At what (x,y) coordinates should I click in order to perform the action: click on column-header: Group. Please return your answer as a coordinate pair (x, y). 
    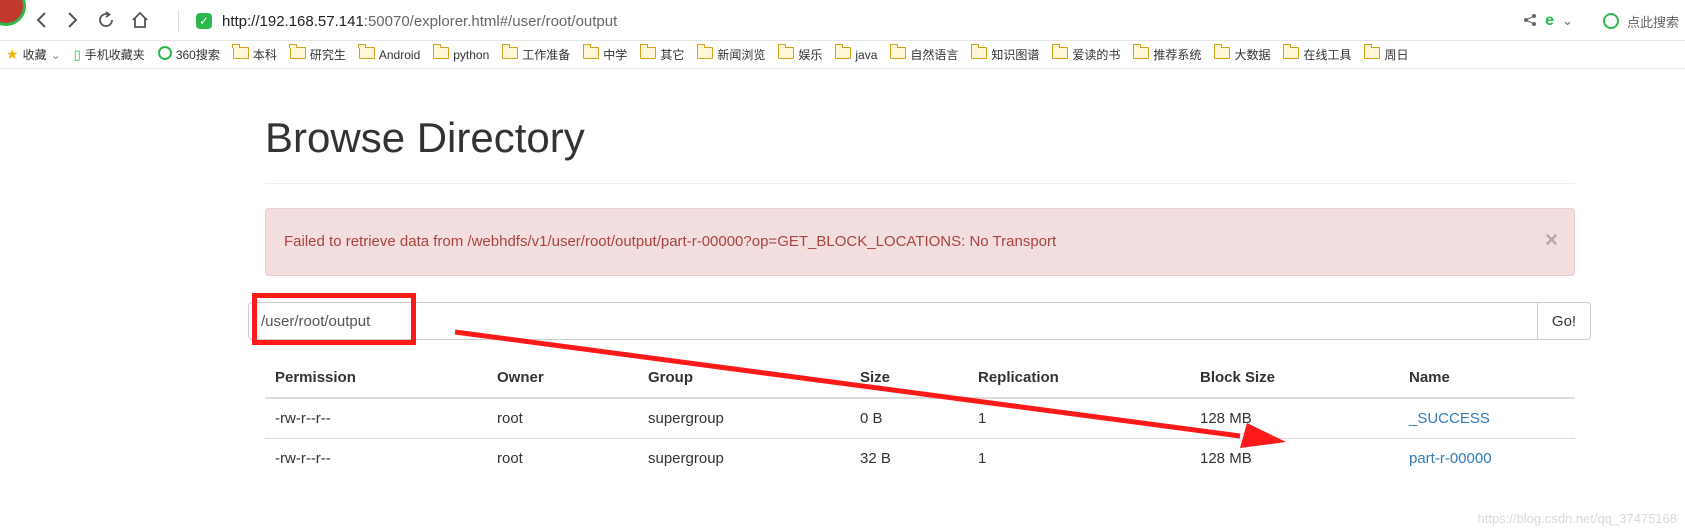
    Looking at the image, I should click on (744, 378).